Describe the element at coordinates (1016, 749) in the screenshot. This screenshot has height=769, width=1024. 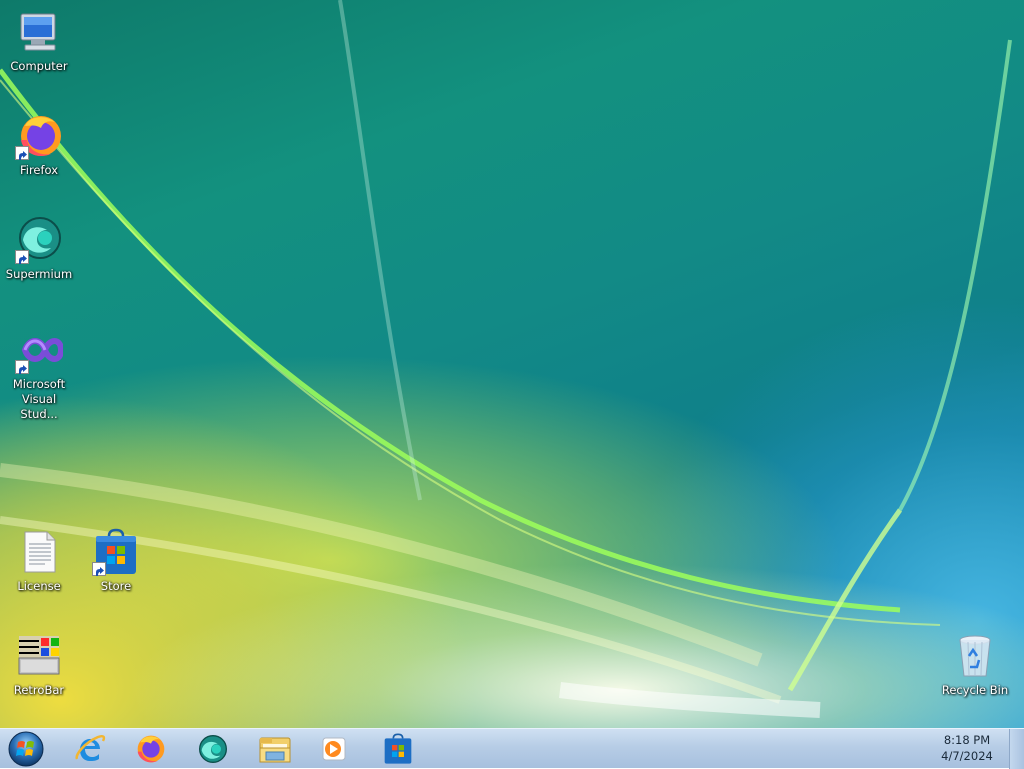
I see `show-desktop-button` at that location.